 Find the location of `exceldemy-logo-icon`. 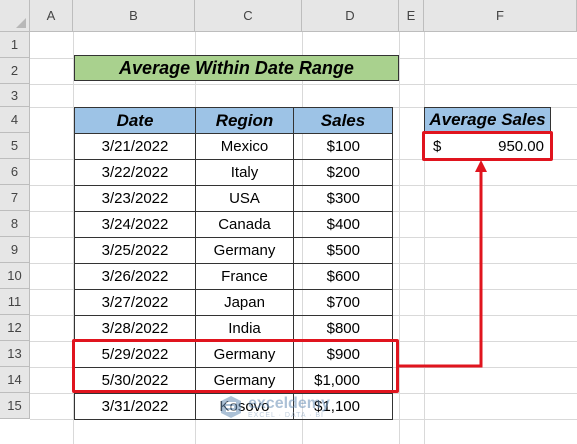

exceldemy-logo-icon is located at coordinates (231, 407).